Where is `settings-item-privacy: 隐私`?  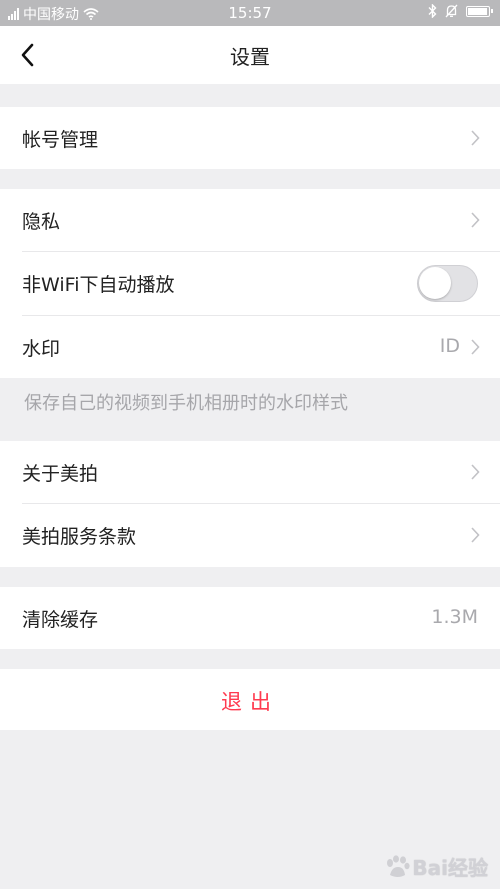 settings-item-privacy: 隐私 is located at coordinates (250, 220).